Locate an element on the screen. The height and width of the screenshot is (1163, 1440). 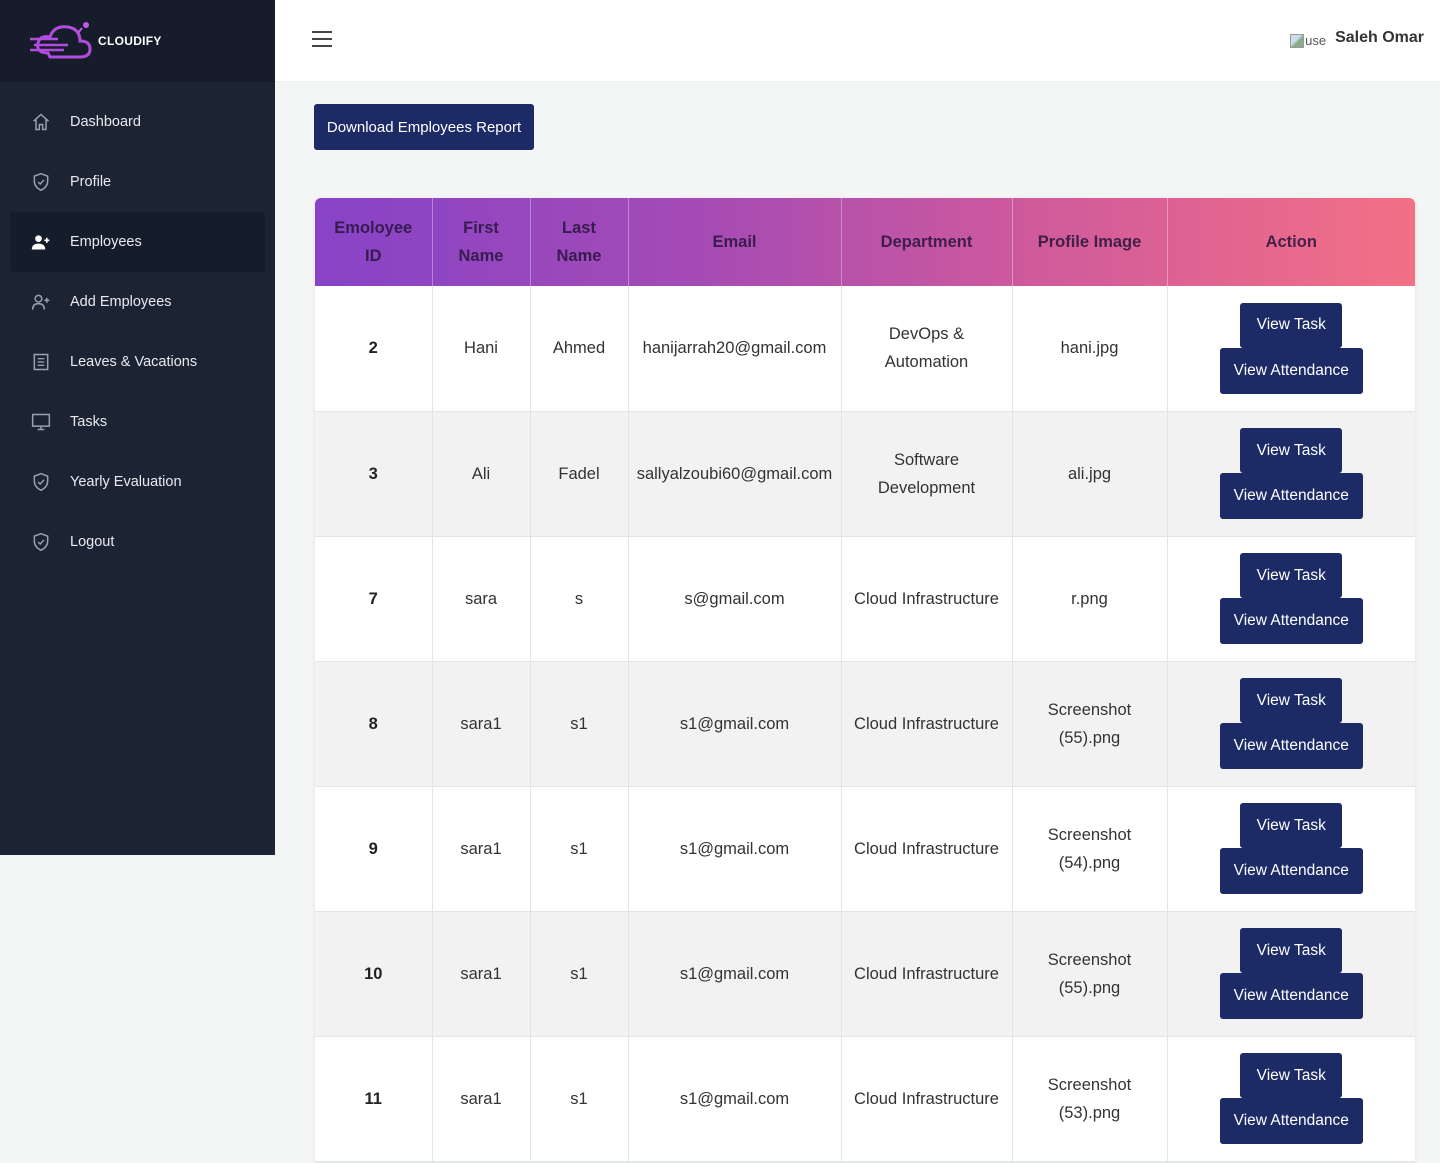
sidebar-item-employees: Employees is located at coordinates (137, 242).